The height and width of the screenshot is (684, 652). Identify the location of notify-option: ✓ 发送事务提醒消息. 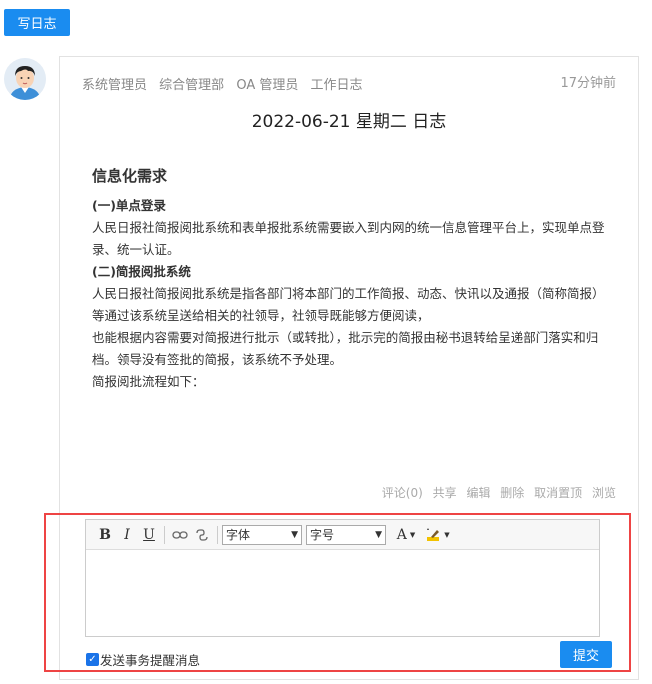
(143, 659).